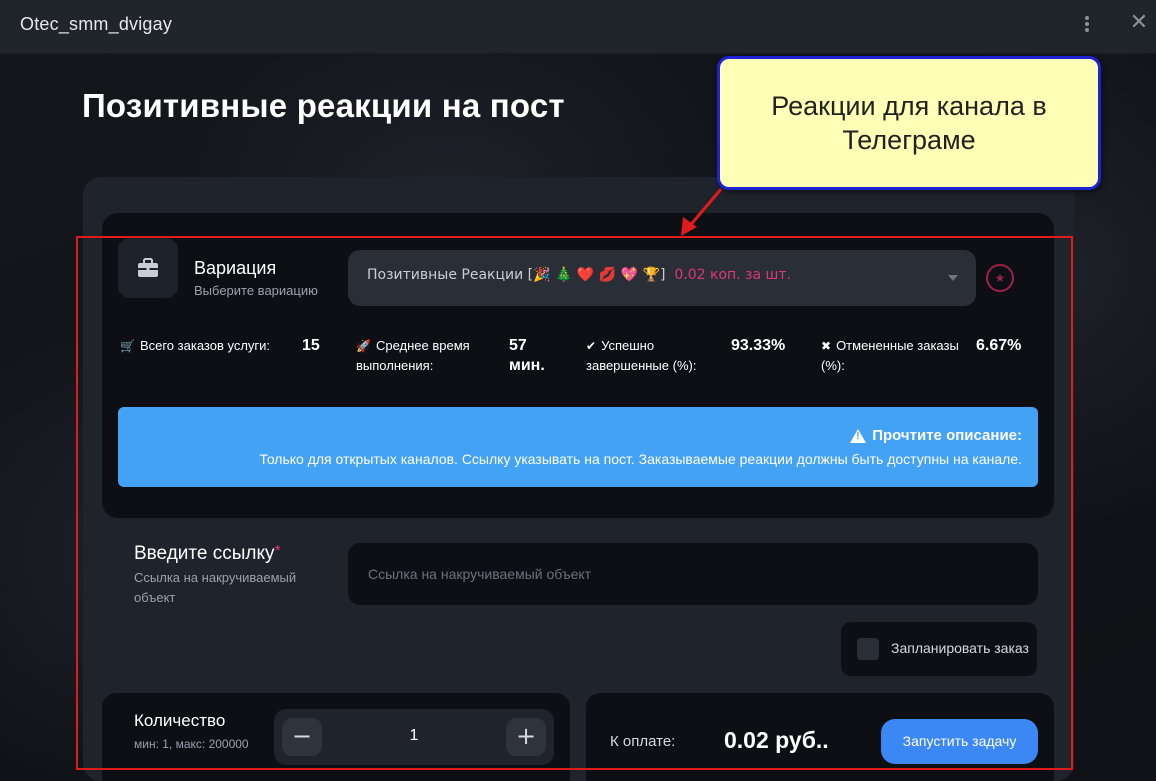 Image resolution: width=1156 pixels, height=781 pixels. I want to click on variation-price: 0.02 коп. за шт., so click(732, 275).